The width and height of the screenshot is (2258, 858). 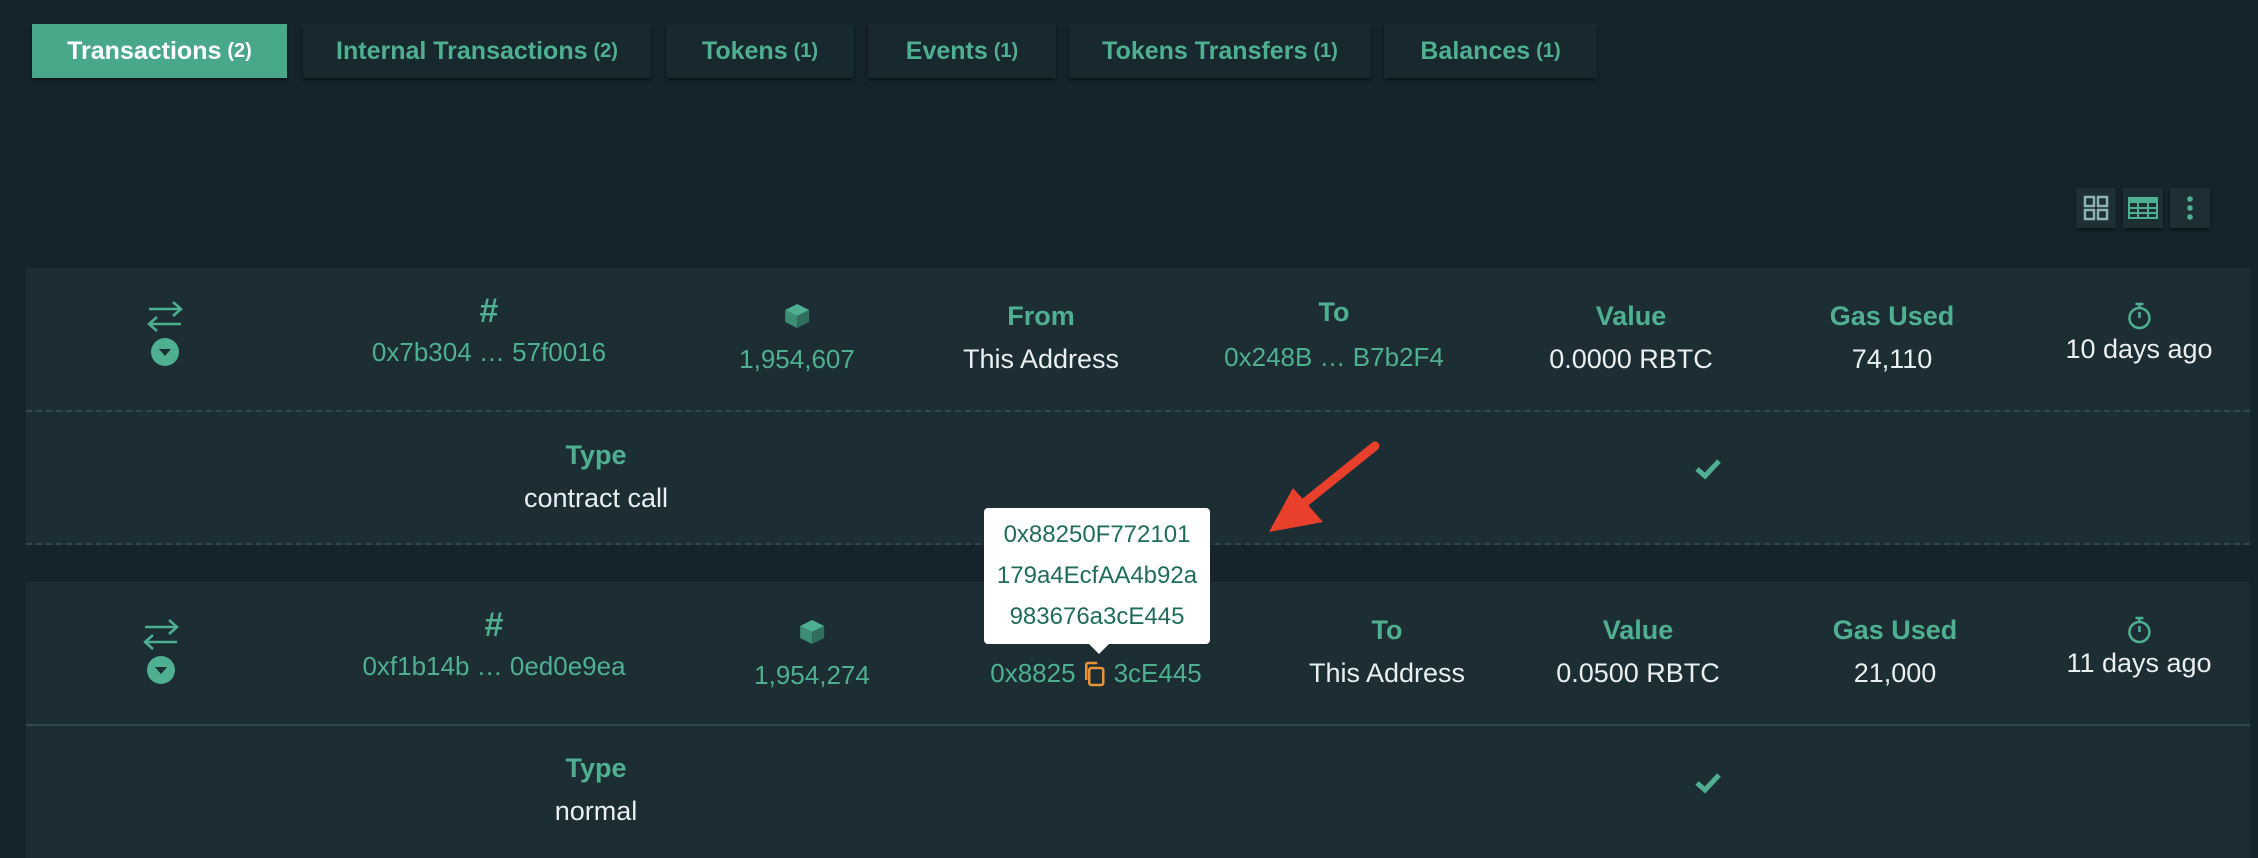 I want to click on gas-value: 21,000, so click(x=1895, y=673).